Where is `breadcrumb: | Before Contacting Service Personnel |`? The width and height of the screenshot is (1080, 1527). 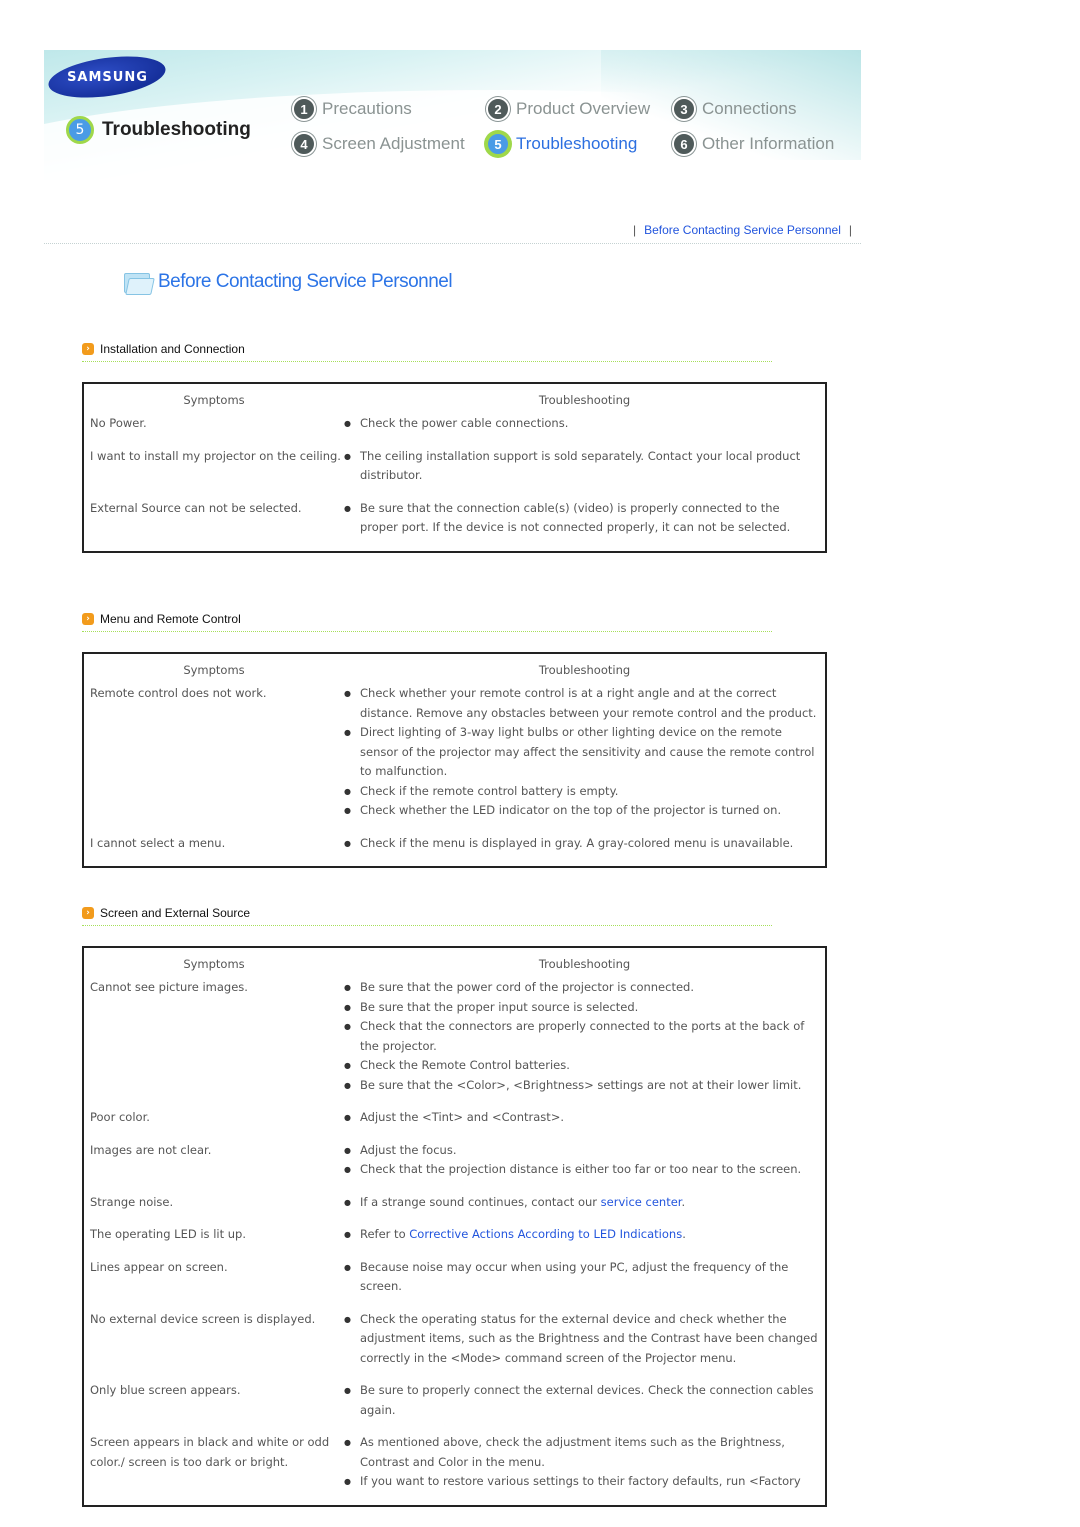 breadcrumb: | Before Contacting Service Personnel | is located at coordinates (742, 230).